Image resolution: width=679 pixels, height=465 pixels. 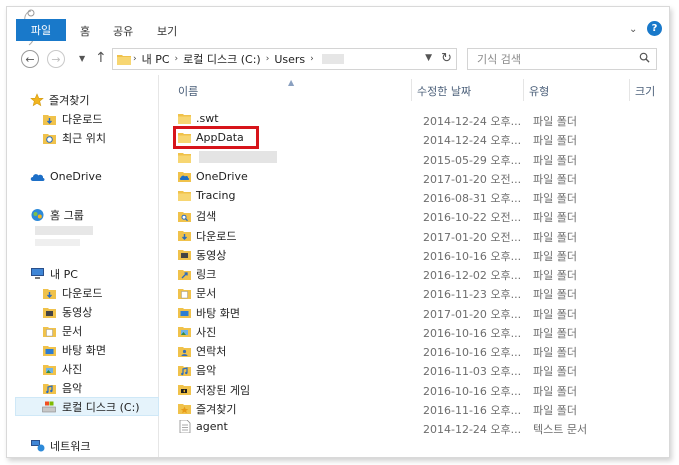 I want to click on file-name: agent, so click(x=212, y=426).